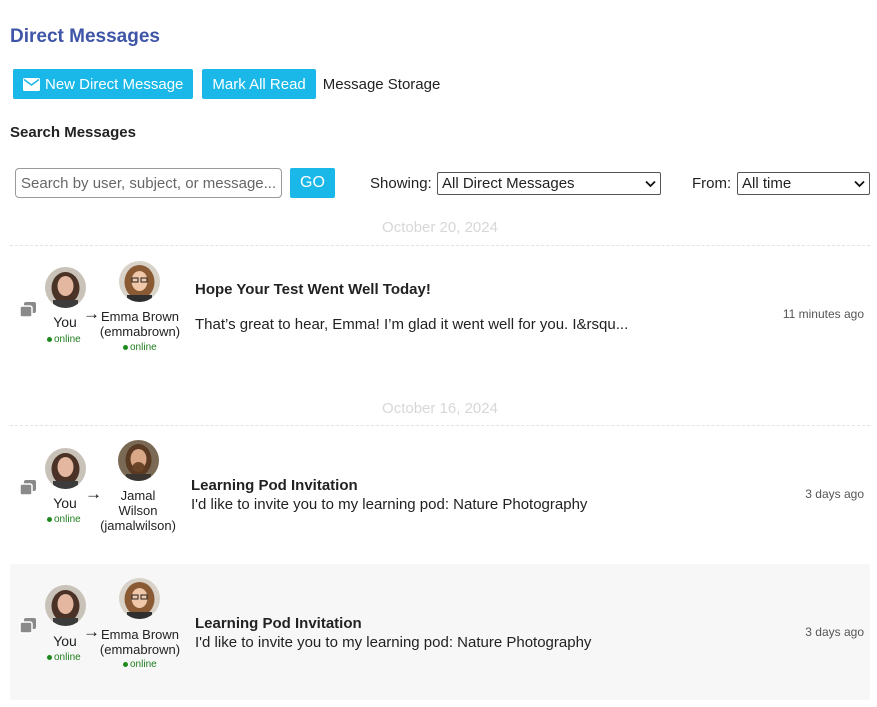 The width and height of the screenshot is (877, 707). Describe the element at coordinates (138, 510) in the screenshot. I see `recipient-name-last: Wilson` at that location.